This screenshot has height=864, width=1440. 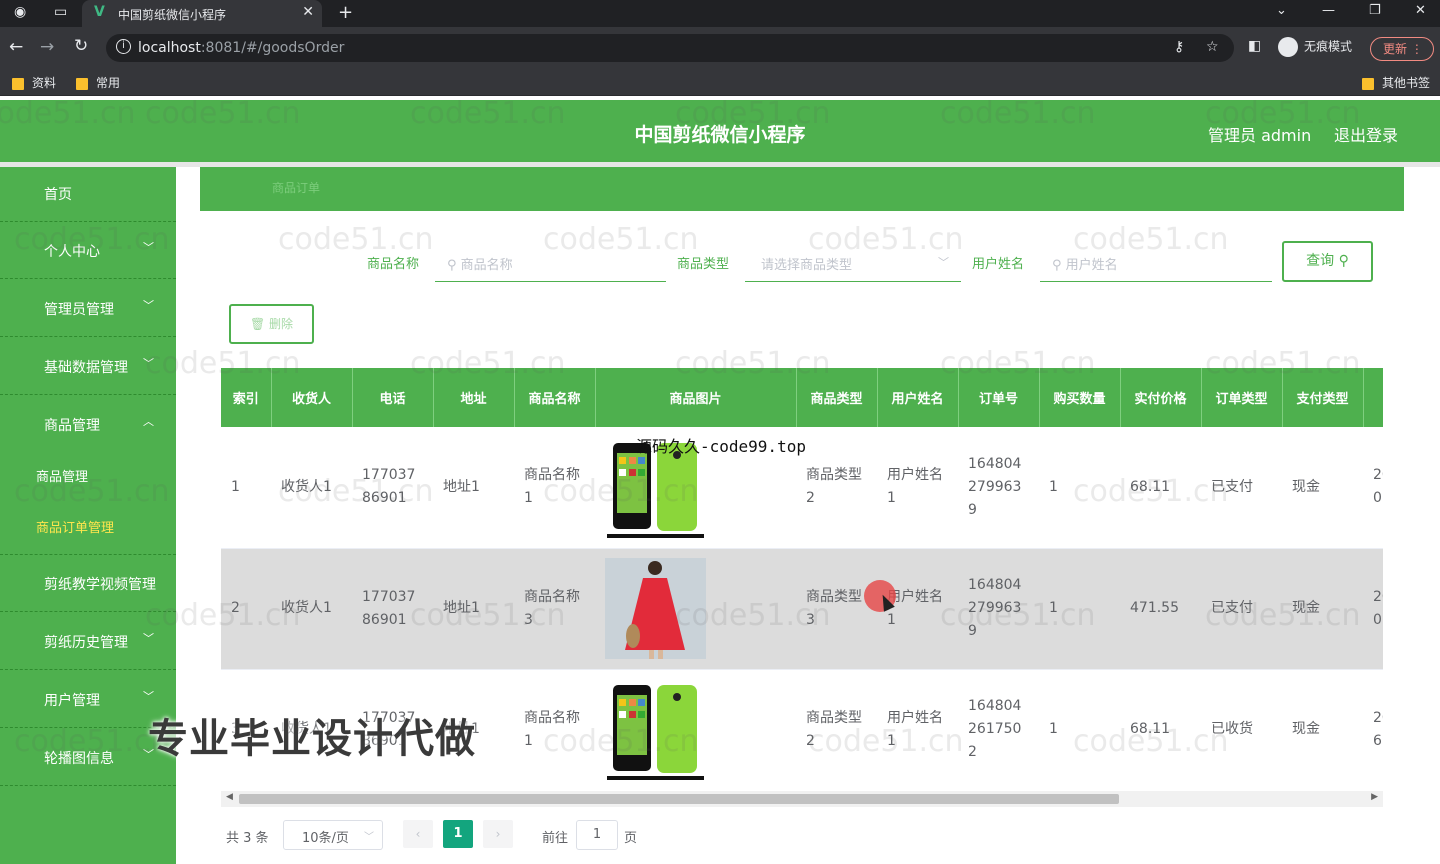 What do you see at coordinates (20, 12) in the screenshot?
I see `browser-menu-icon: ◉` at bounding box center [20, 12].